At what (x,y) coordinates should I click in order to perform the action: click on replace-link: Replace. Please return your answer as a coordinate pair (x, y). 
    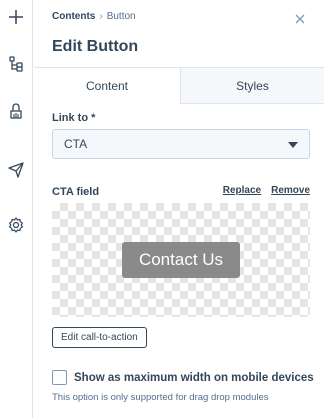
    Looking at the image, I should click on (242, 190).